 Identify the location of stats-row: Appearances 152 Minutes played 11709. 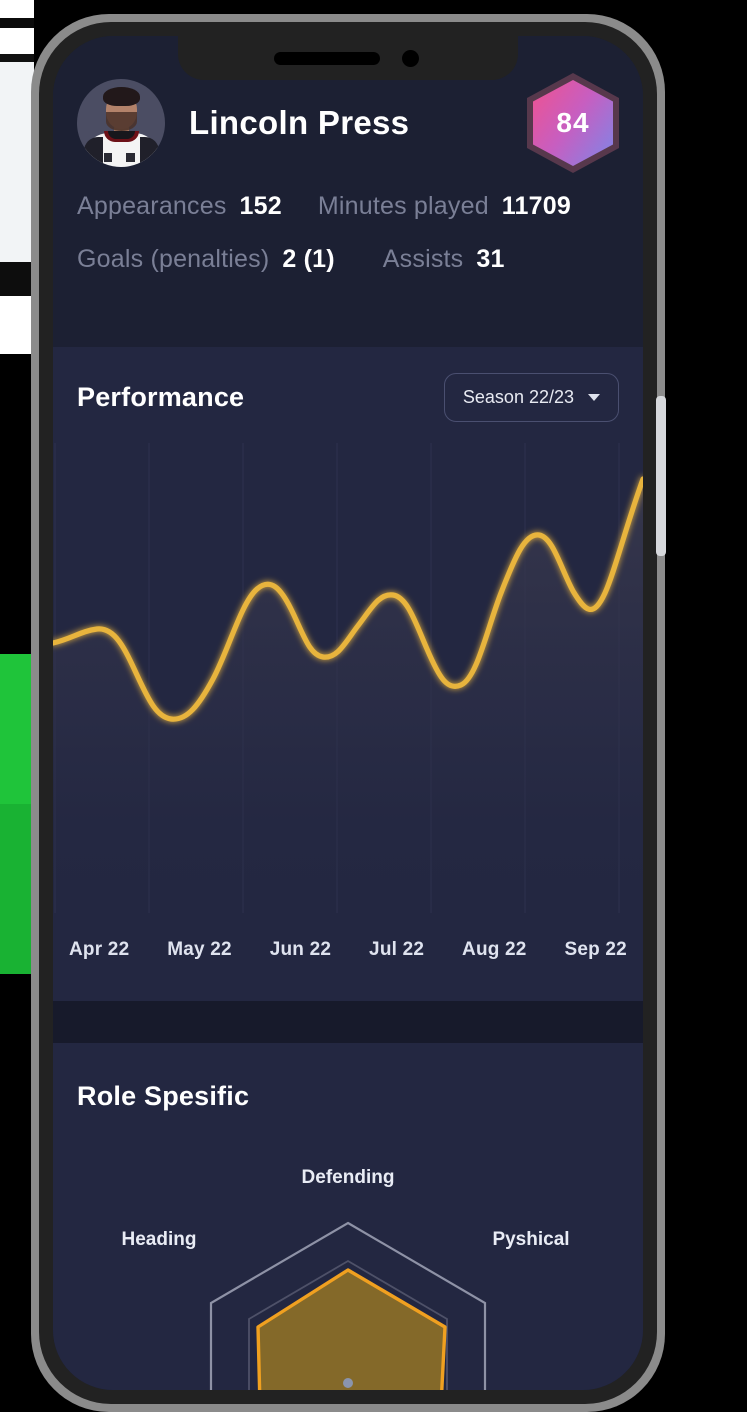
(348, 206).